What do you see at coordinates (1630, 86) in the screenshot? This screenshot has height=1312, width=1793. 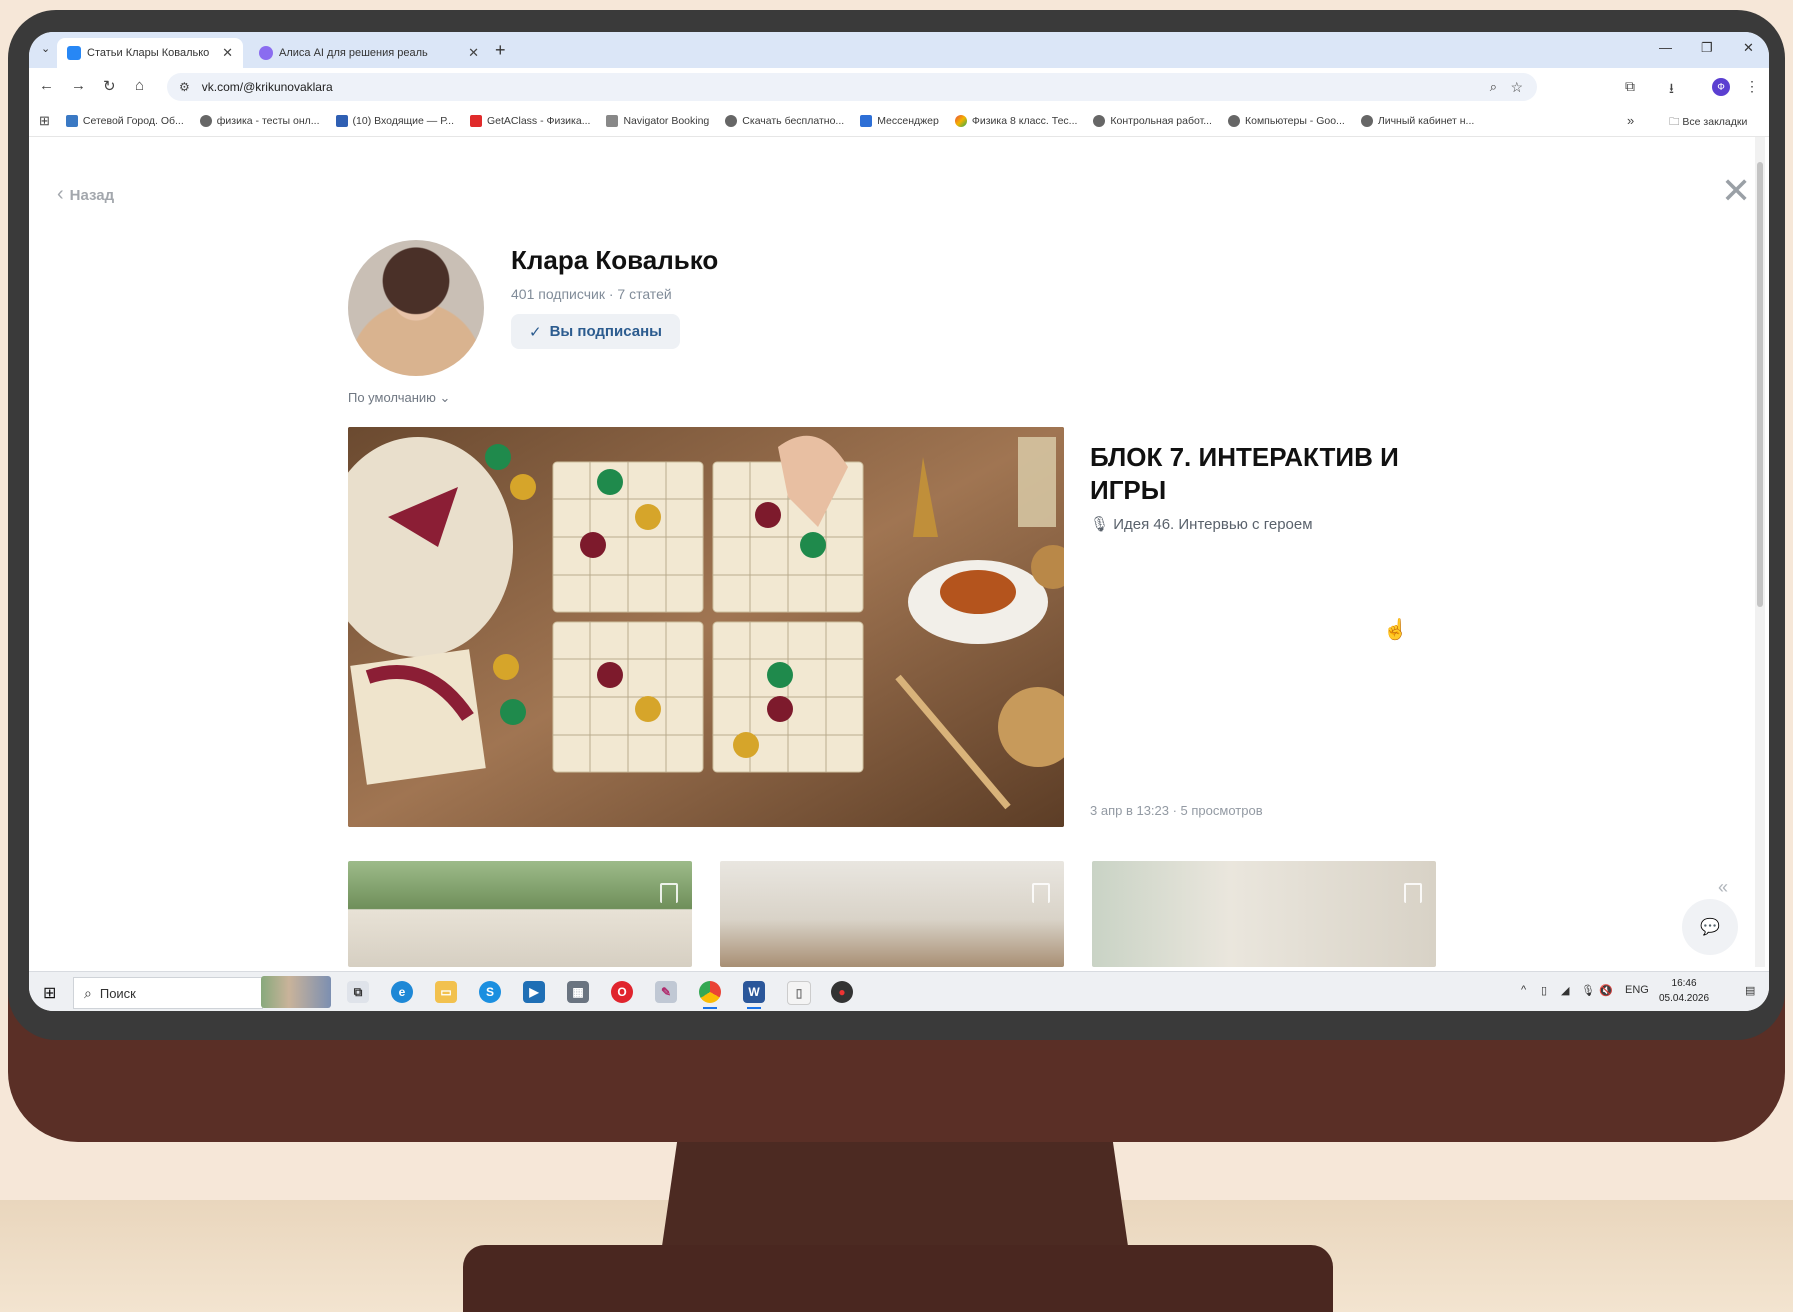 I see `extensions-icon: ⧉` at bounding box center [1630, 86].